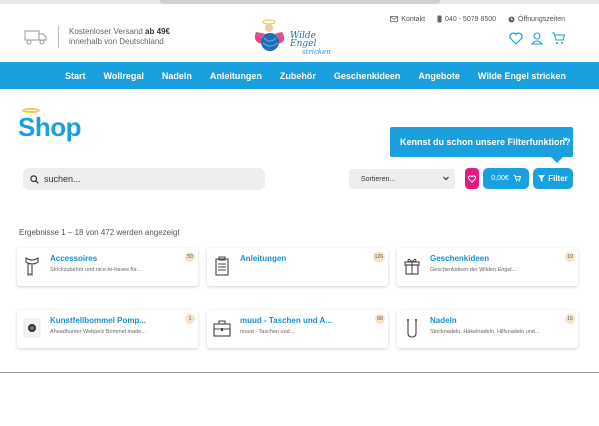  Describe the element at coordinates (32, 328) in the screenshot. I see `pompom-product-icon` at that location.